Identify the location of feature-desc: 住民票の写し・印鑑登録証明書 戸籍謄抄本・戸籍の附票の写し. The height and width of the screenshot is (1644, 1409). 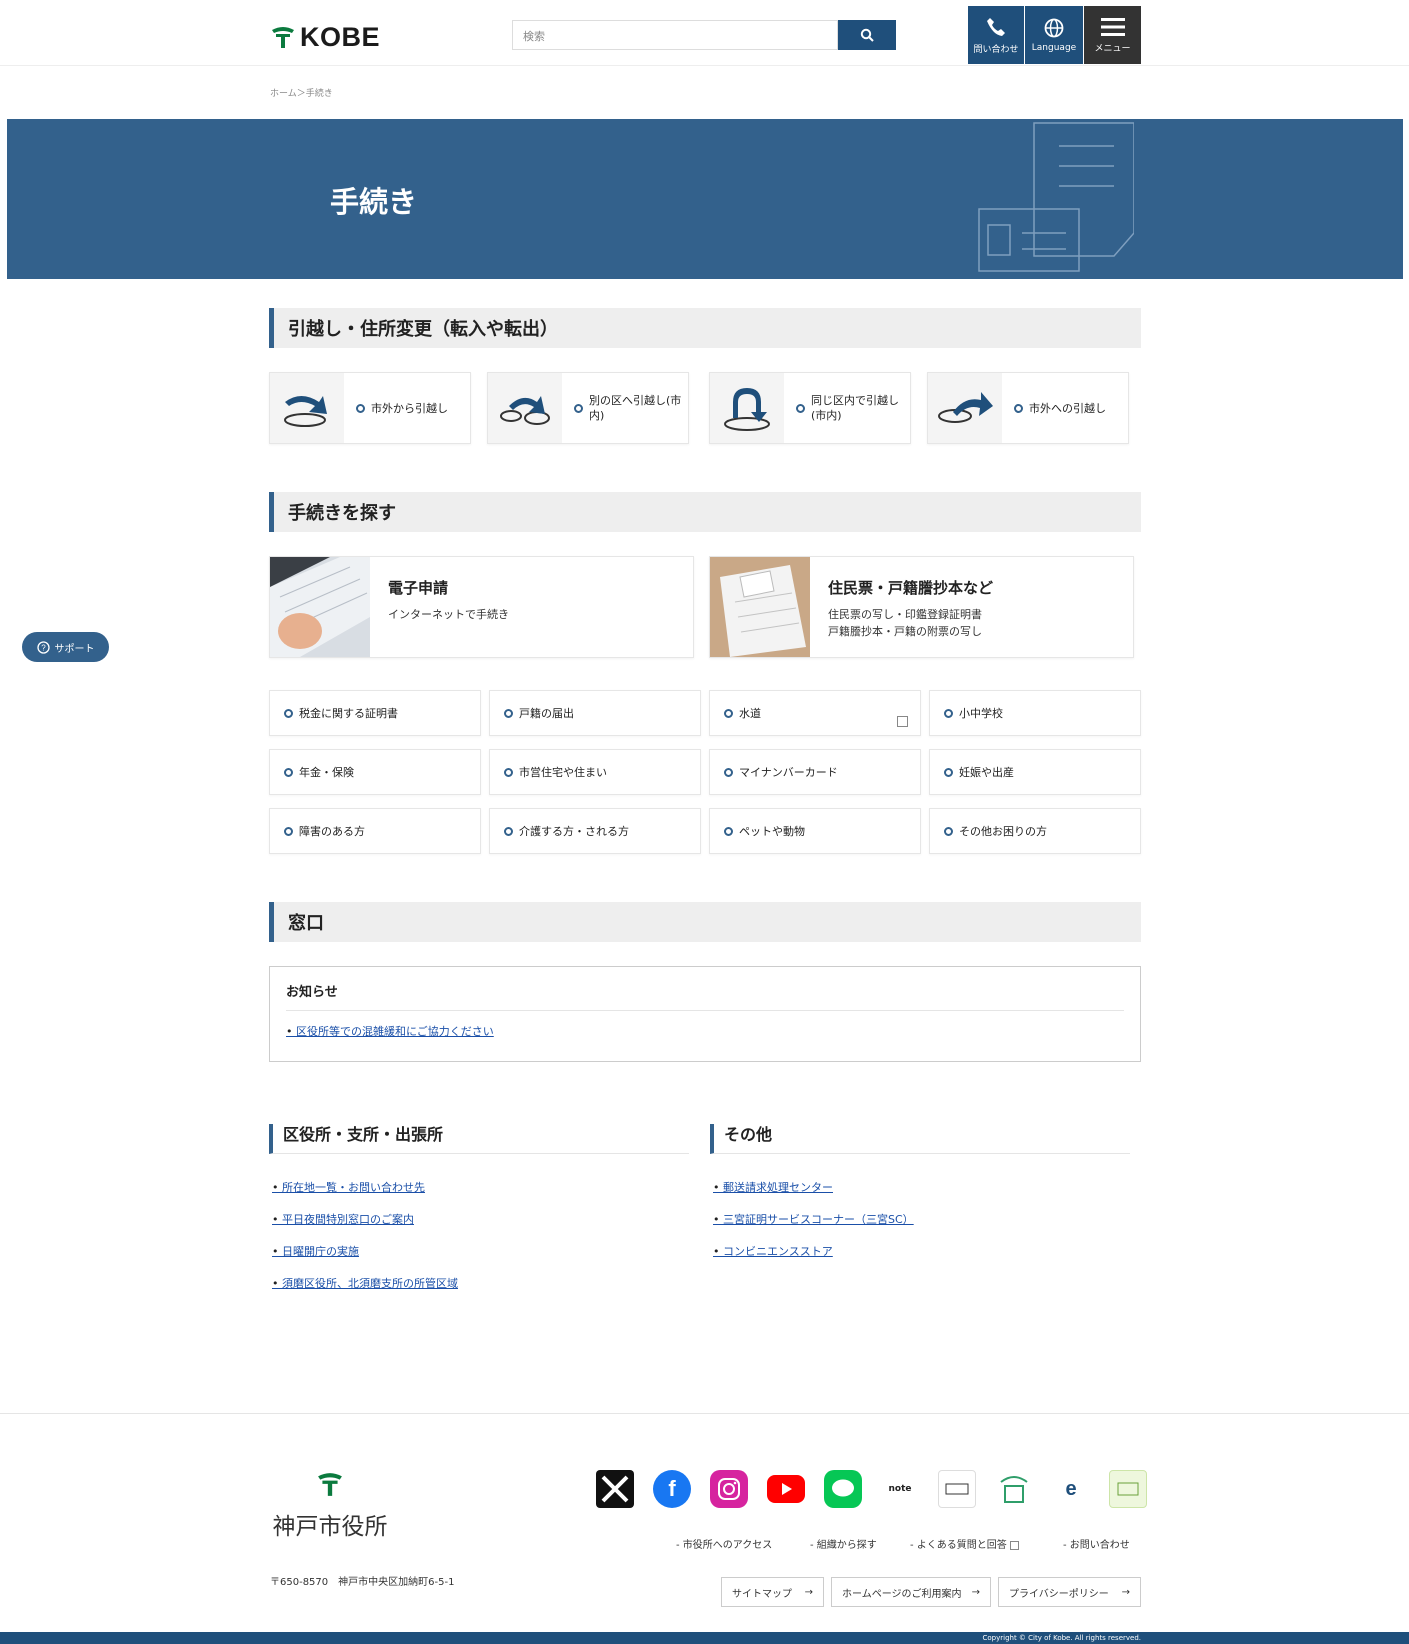
(905, 623).